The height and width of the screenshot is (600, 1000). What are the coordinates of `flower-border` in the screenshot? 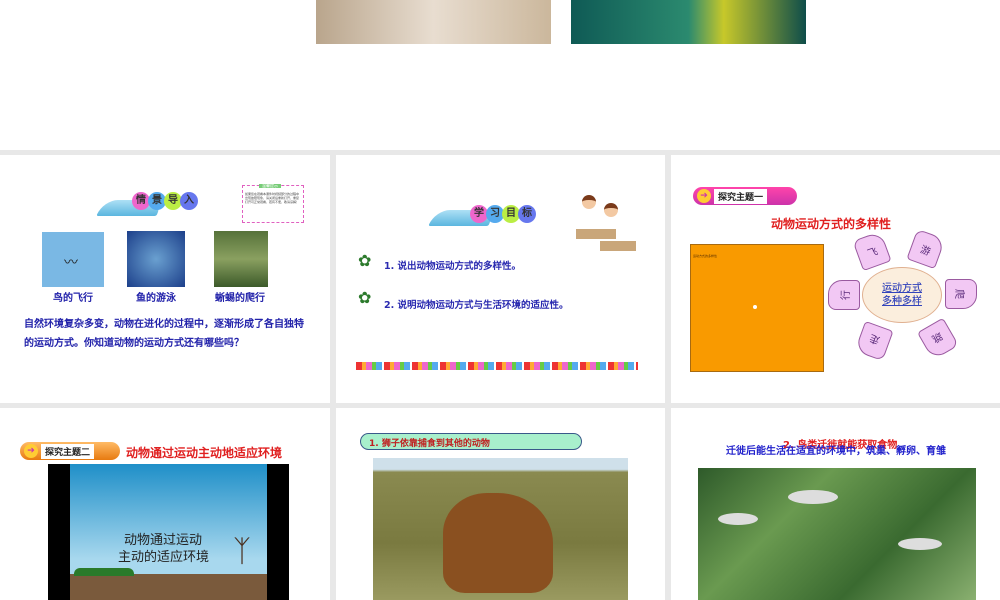 It's located at (497, 366).